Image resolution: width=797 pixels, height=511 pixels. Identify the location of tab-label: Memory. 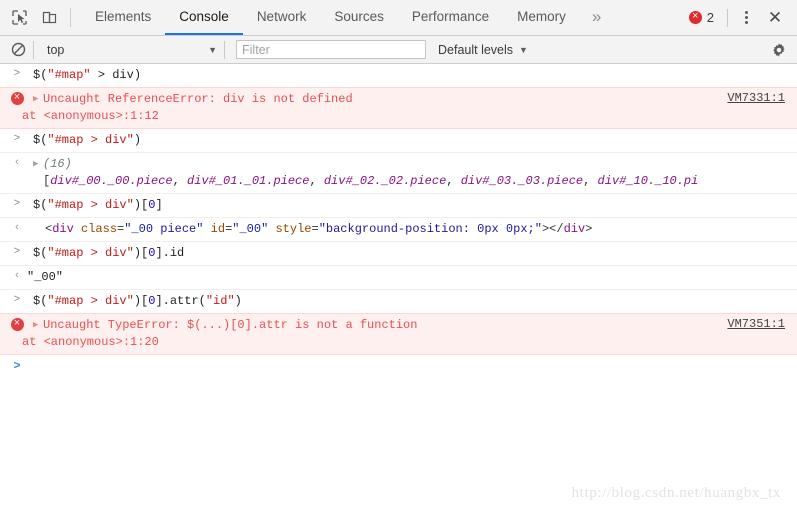
(541, 16).